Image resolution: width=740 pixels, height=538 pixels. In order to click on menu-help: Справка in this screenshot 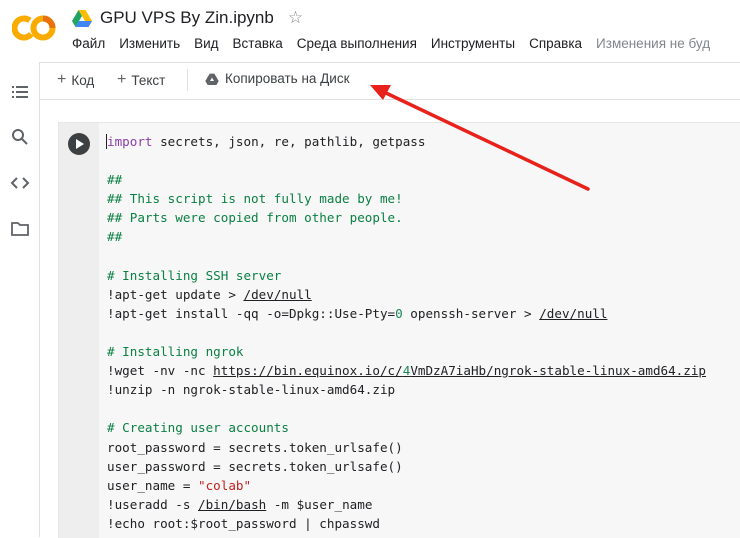, I will do `click(555, 43)`.